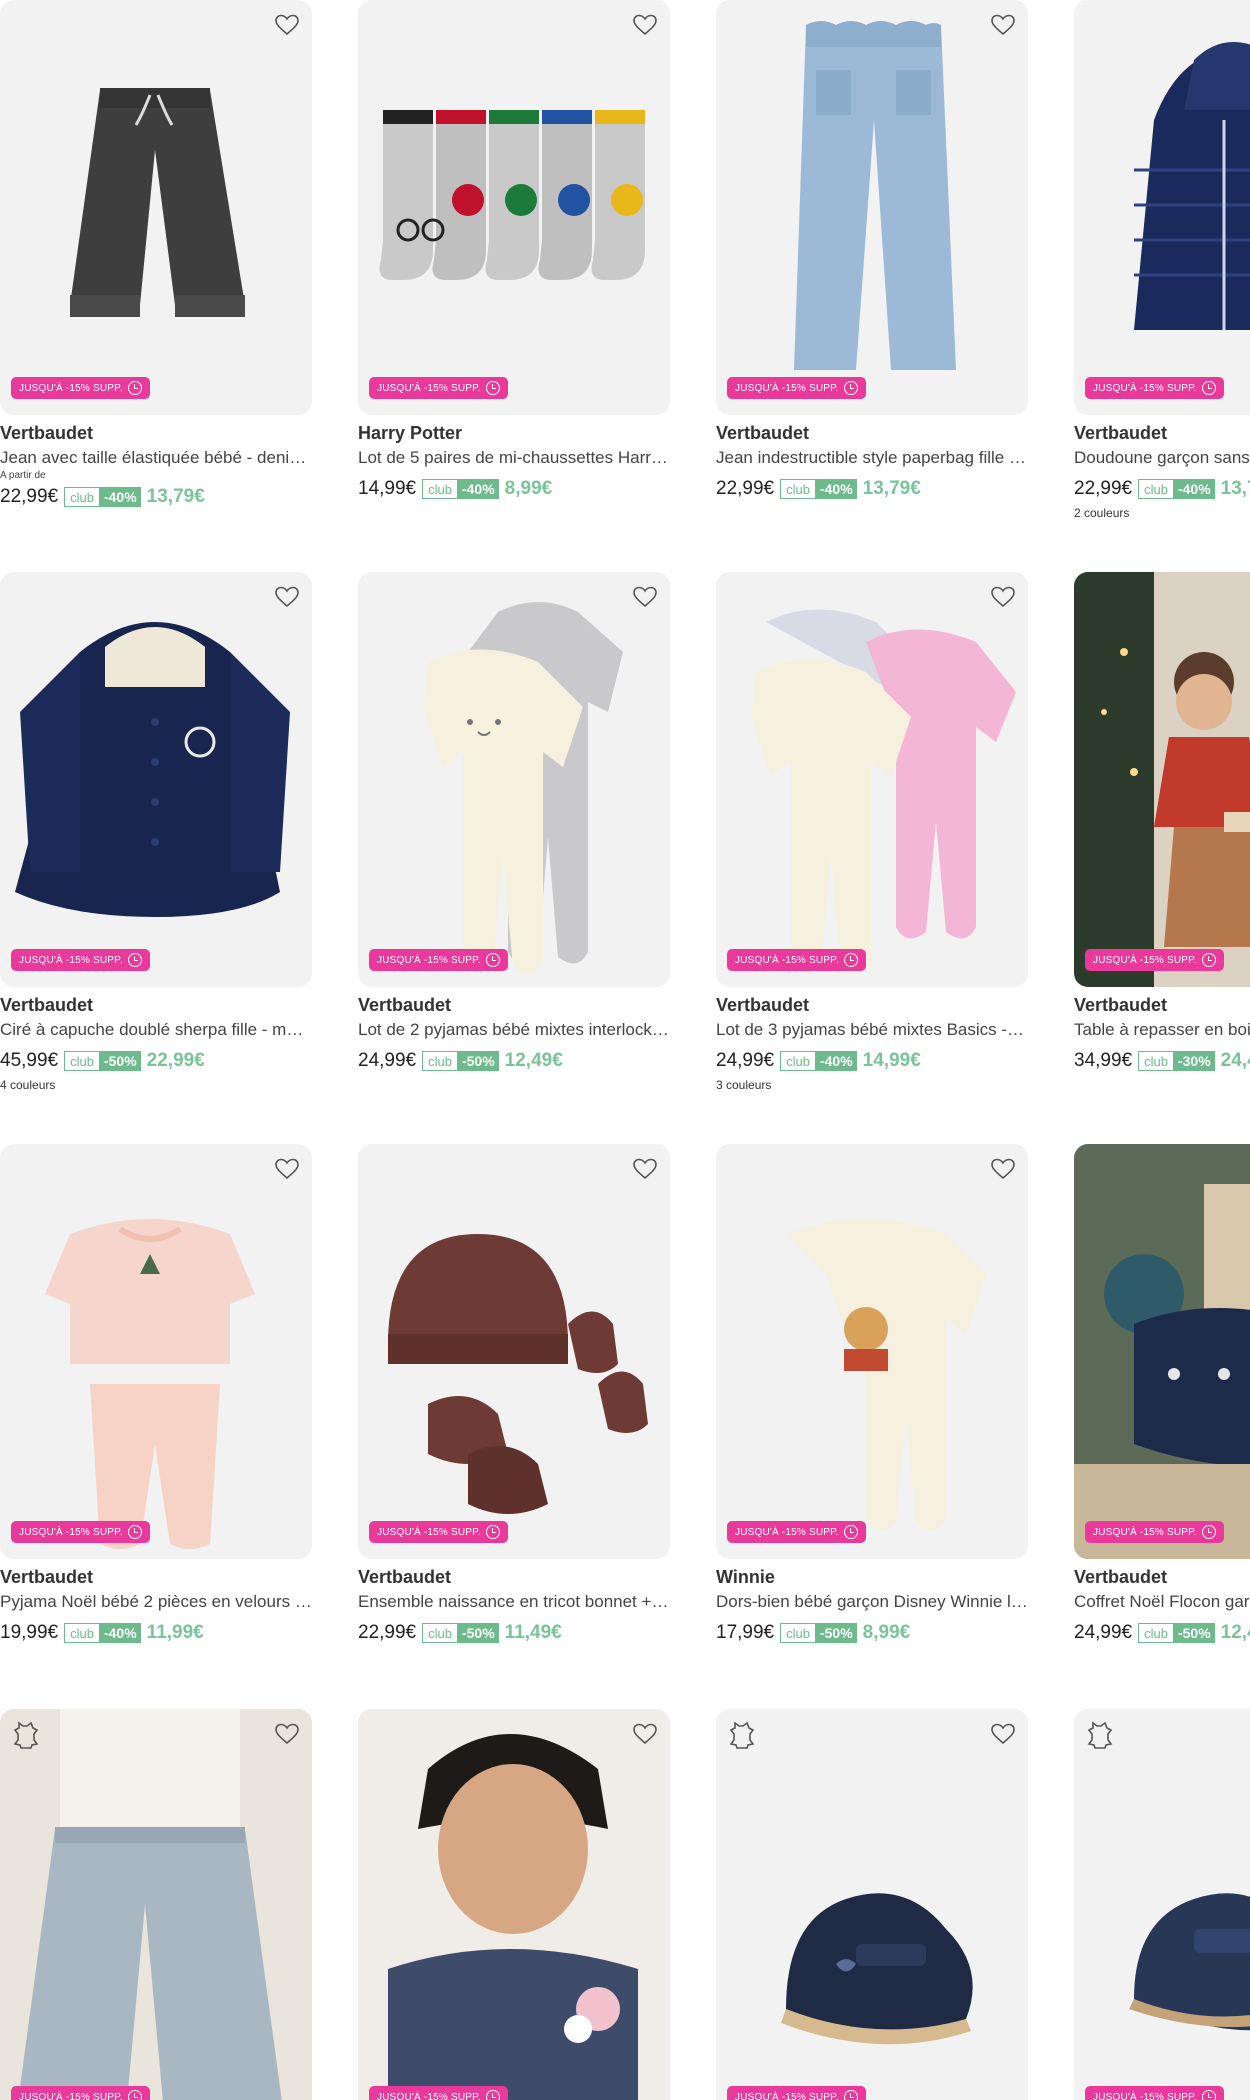  I want to click on product-brand: Harry Potter, so click(410, 433).